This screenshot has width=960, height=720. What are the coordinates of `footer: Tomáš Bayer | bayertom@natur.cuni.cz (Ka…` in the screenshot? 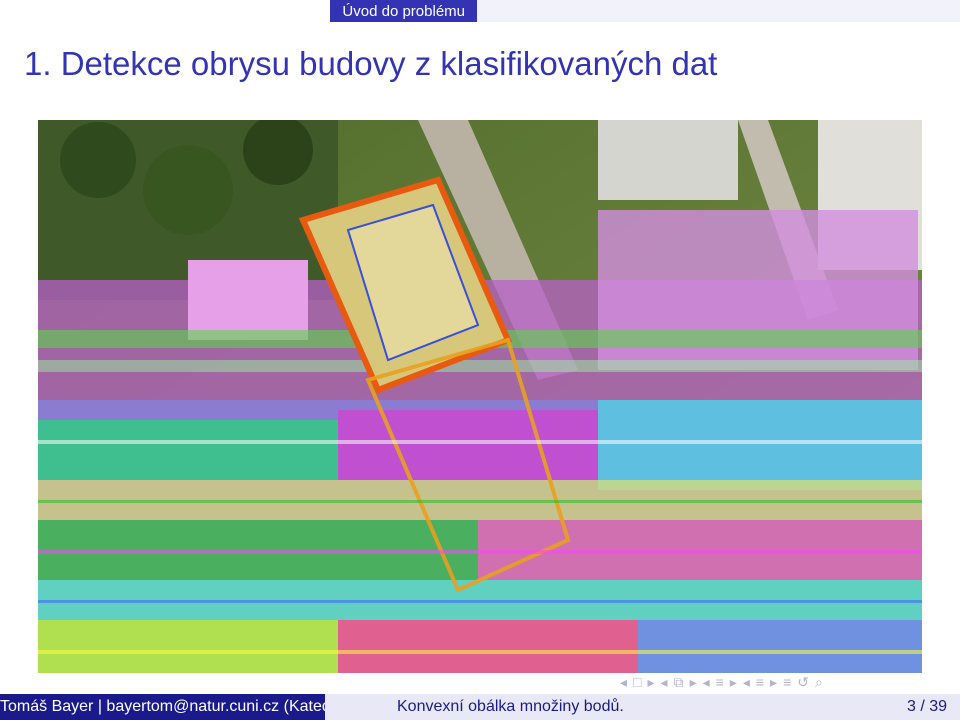 It's located at (480, 707).